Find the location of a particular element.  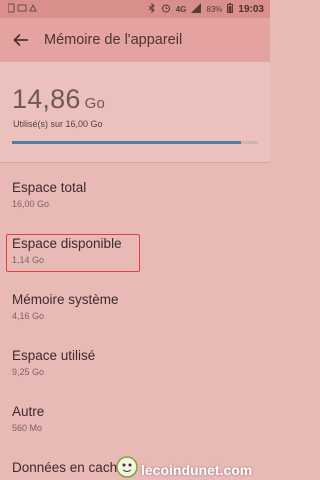

clock: 19:03 is located at coordinates (251, 9).